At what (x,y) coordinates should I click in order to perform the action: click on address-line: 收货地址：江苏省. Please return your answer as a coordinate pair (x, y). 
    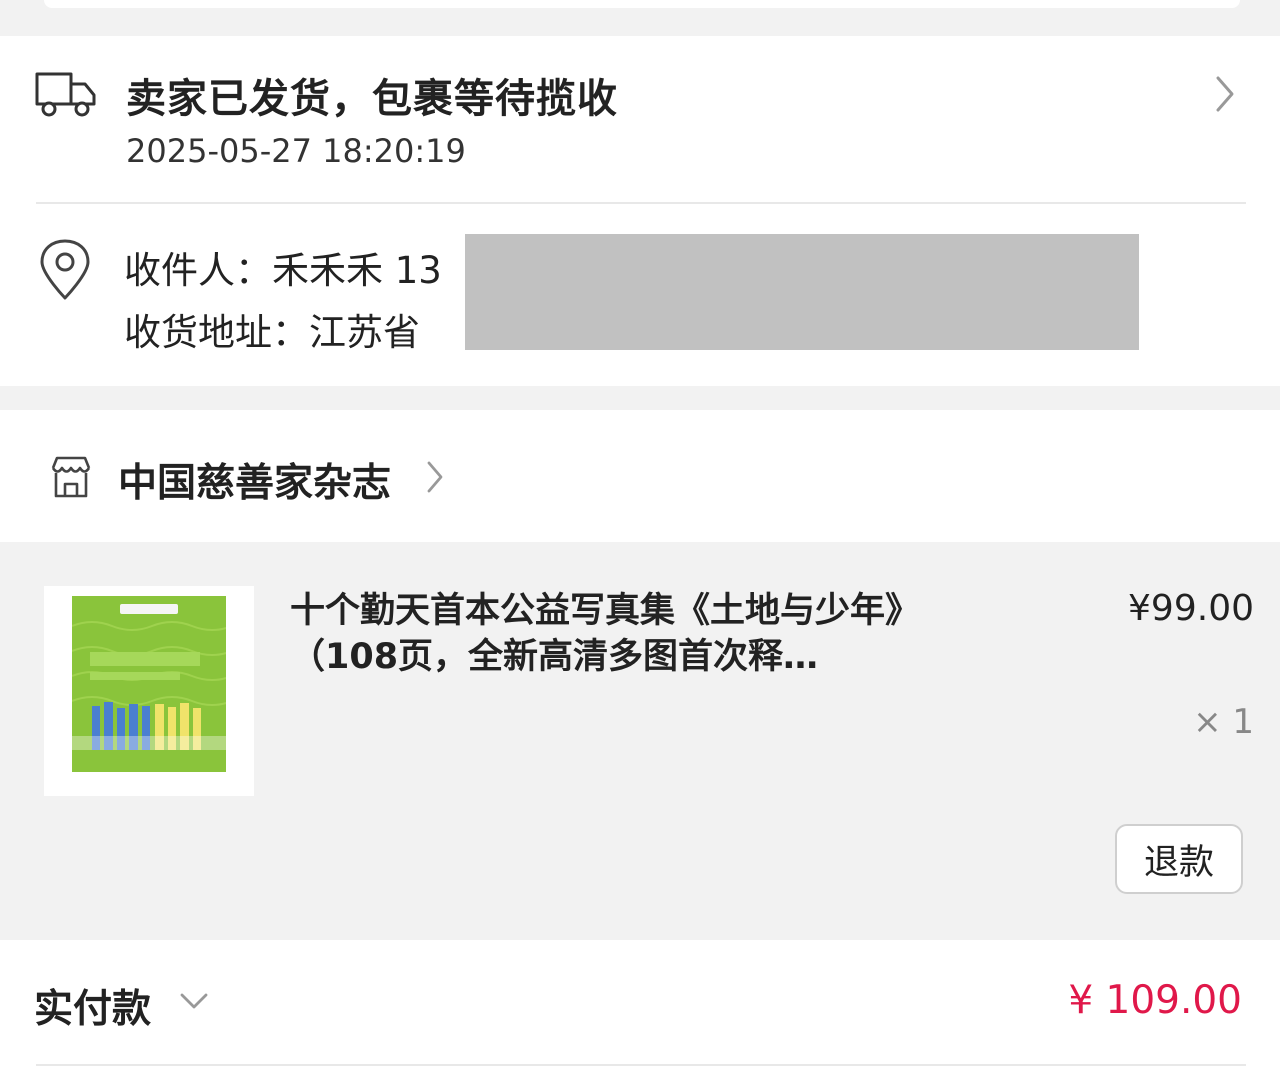
    Looking at the image, I should click on (272, 332).